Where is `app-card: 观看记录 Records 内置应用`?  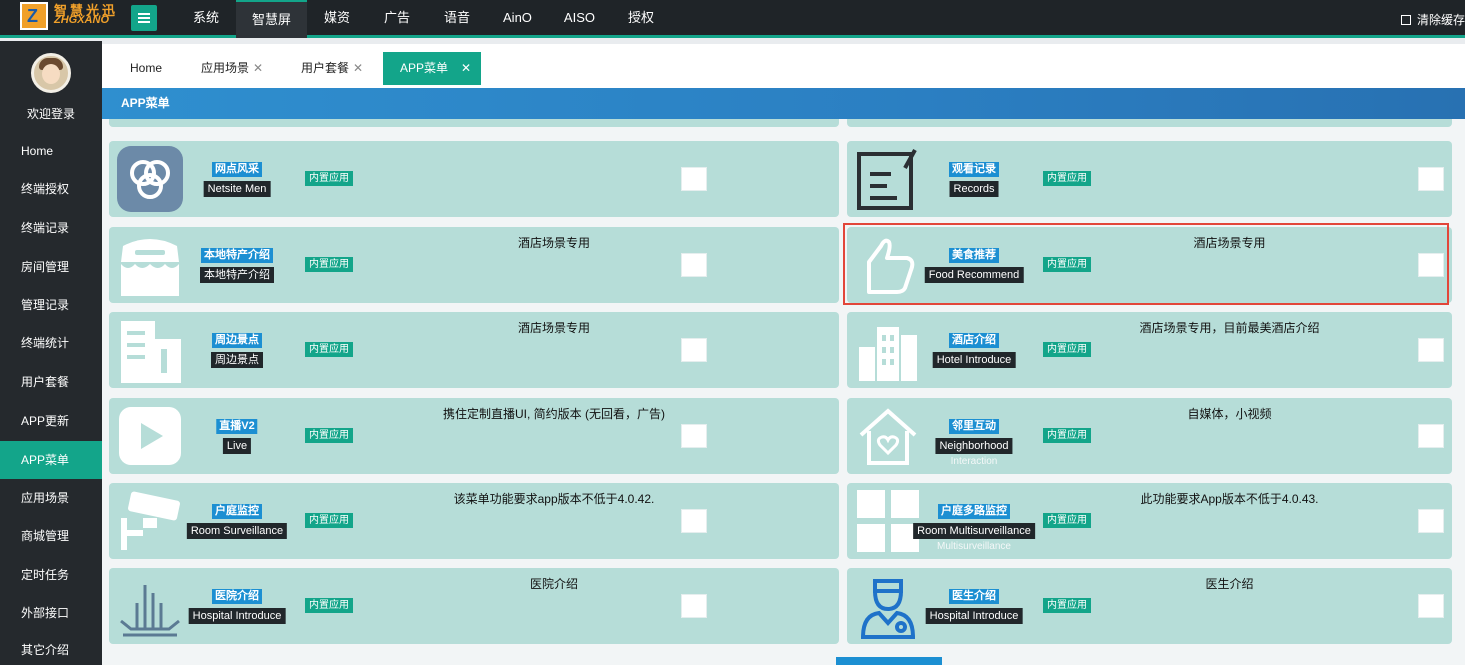 app-card: 观看记录 Records 内置应用 is located at coordinates (1149, 179).